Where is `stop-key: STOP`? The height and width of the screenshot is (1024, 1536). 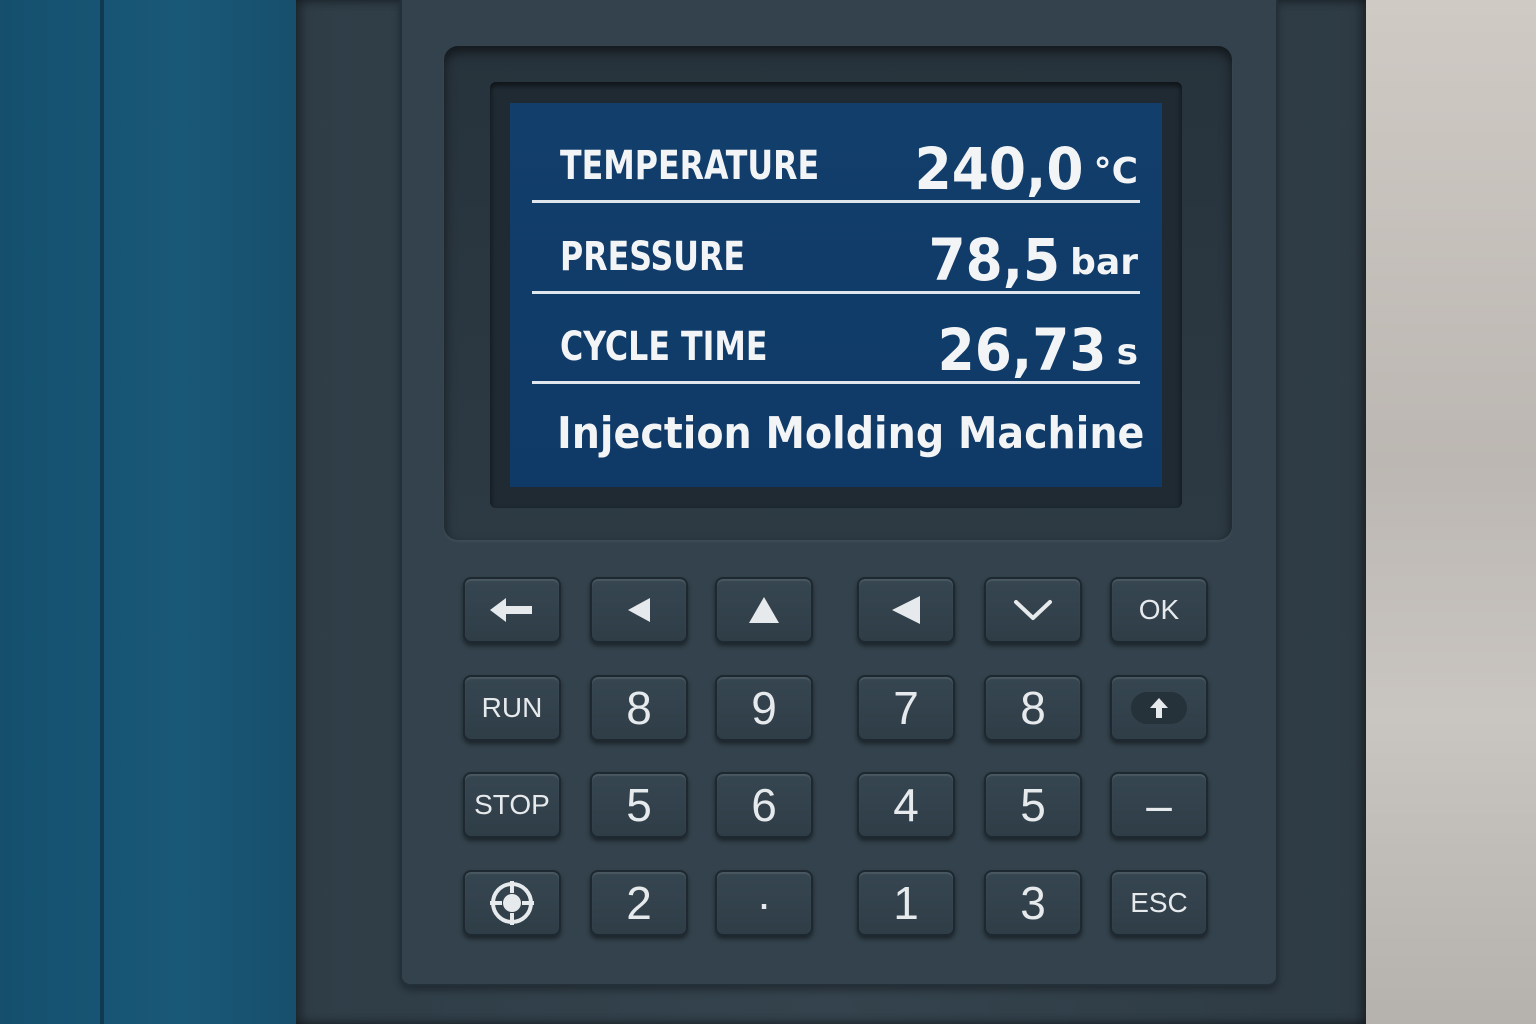
stop-key: STOP is located at coordinates (512, 805).